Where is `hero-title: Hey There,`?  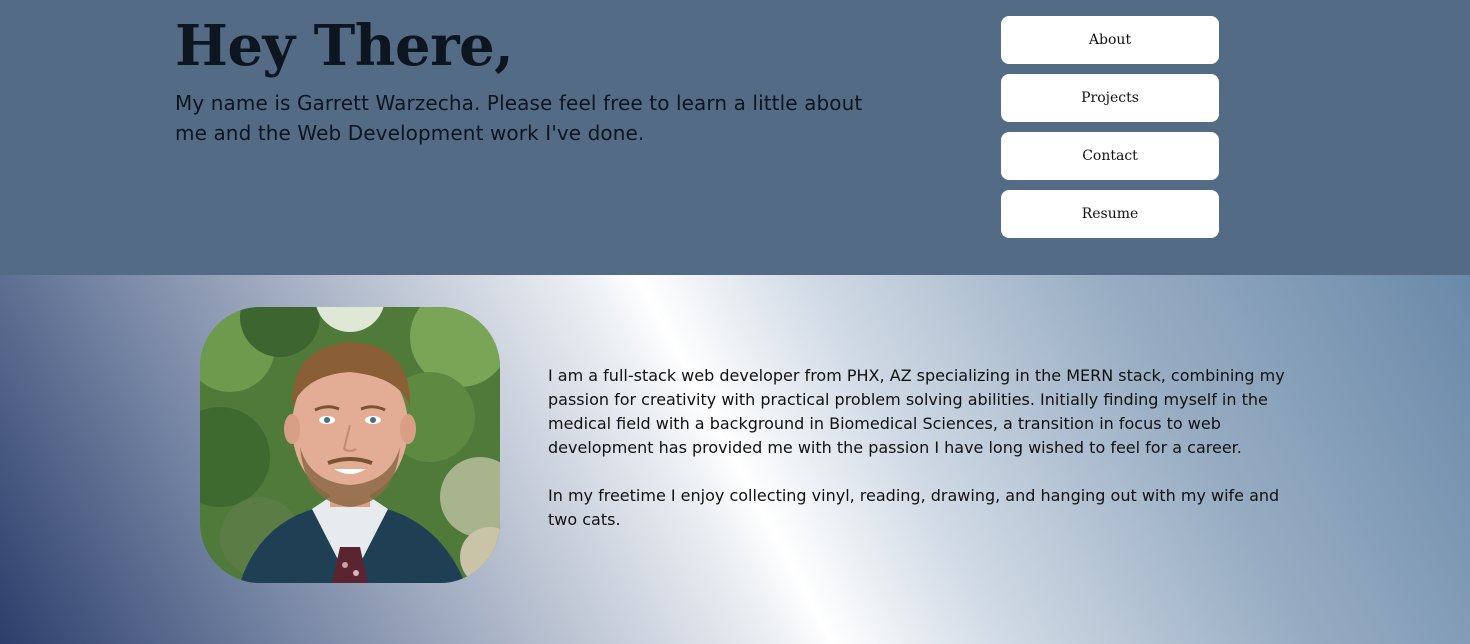
hero-title: Hey There, is located at coordinates (344, 46).